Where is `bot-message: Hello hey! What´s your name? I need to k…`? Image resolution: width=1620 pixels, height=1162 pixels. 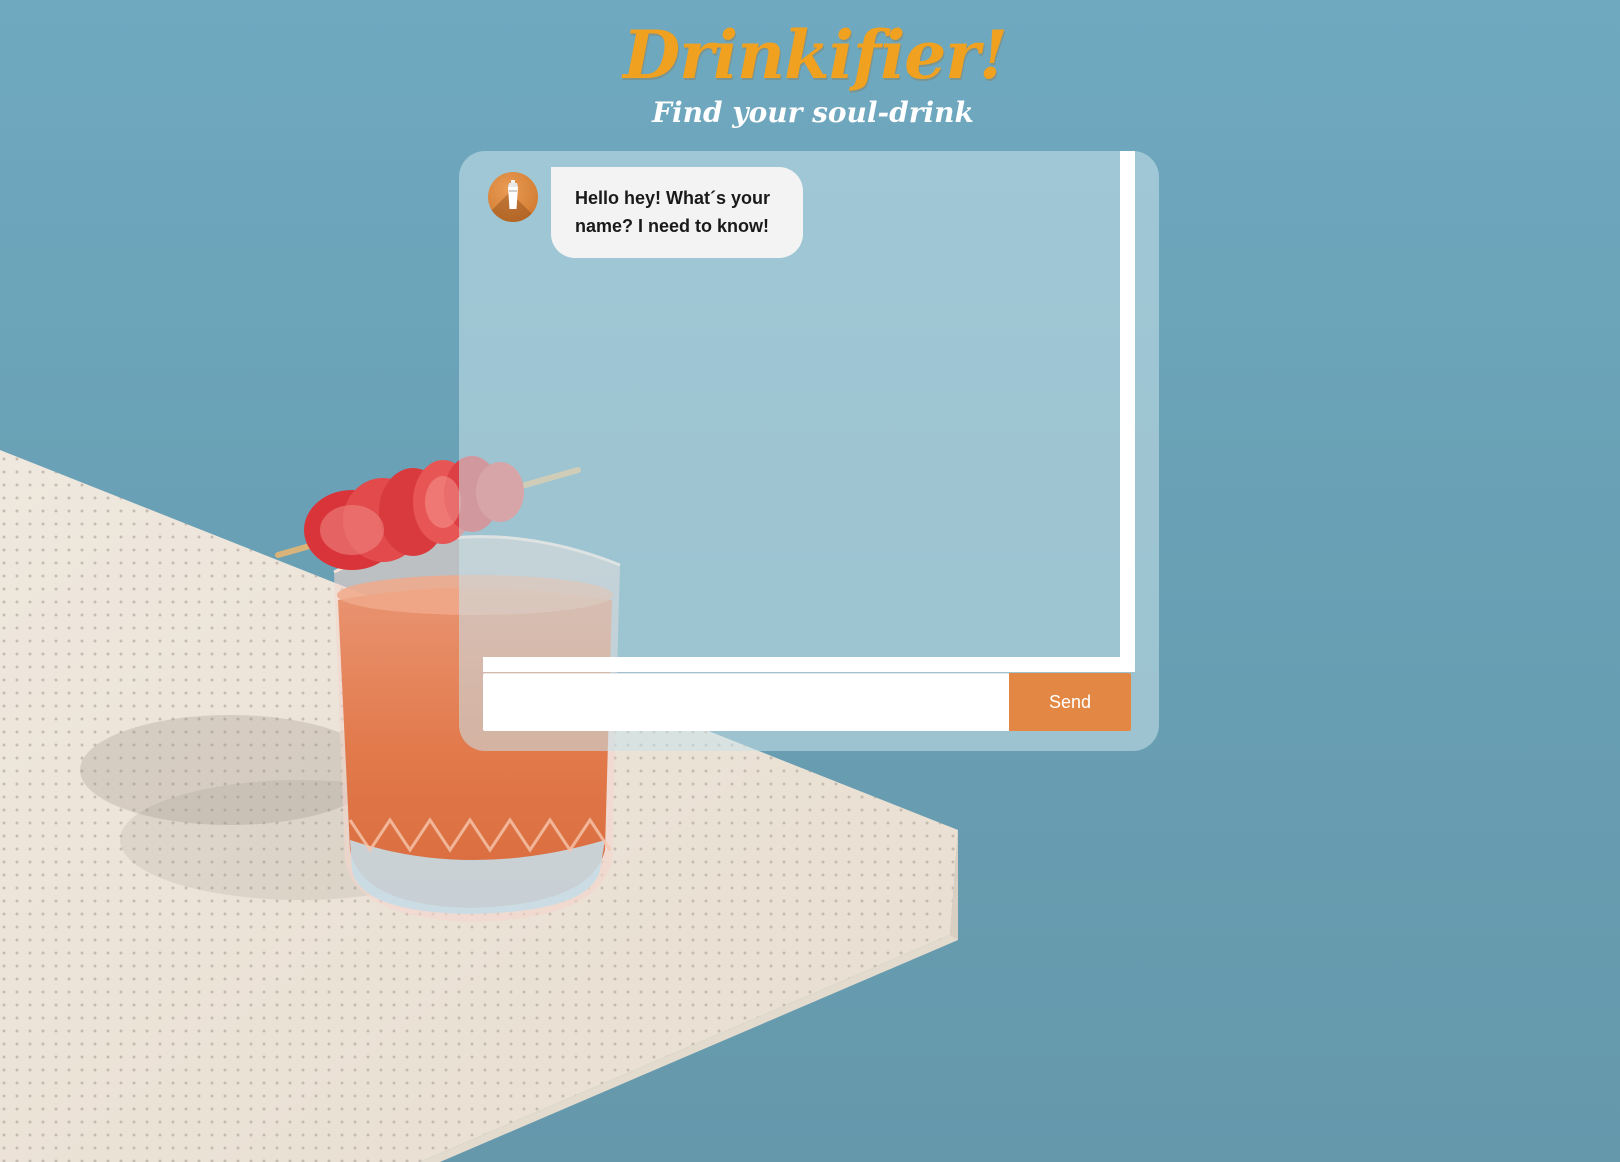
bot-message: Hello hey! What´s your name? I need to k… is located at coordinates (645, 212).